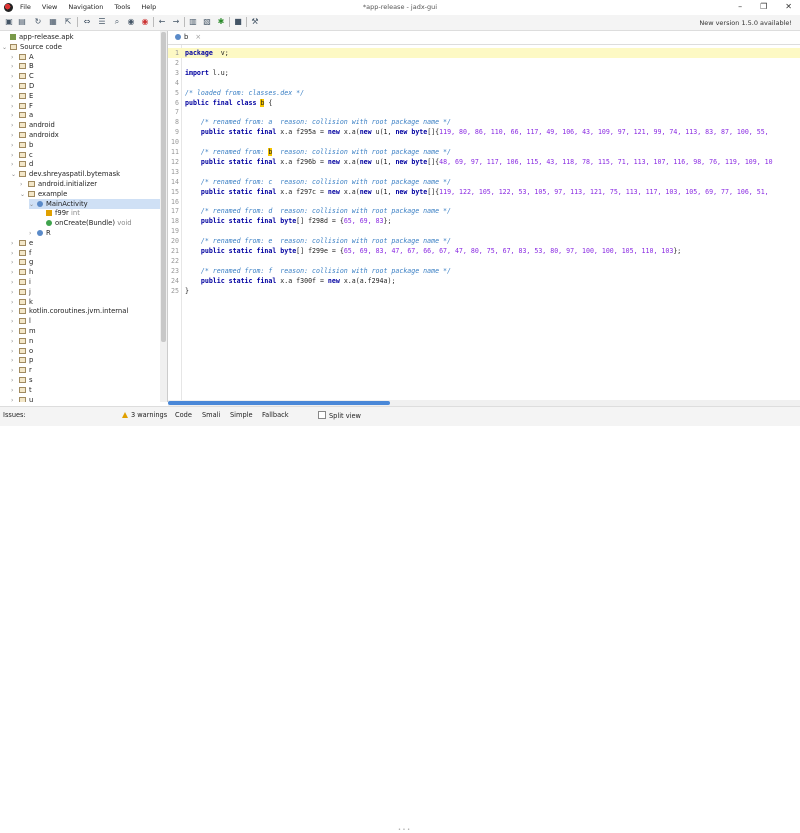 This screenshot has height=833, width=800. I want to click on stop-icon: ■, so click(238, 22).